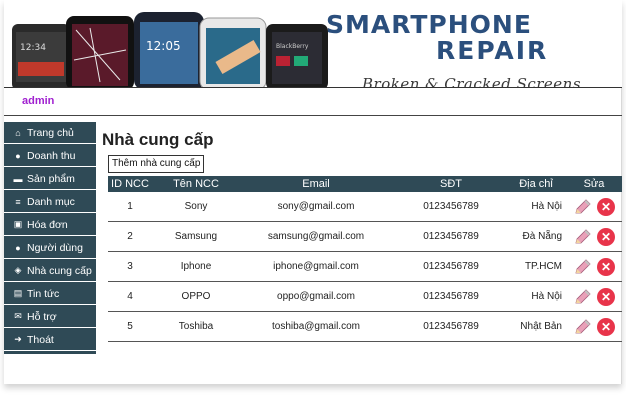  What do you see at coordinates (130, 206) in the screenshot?
I see `cell-id: 1` at bounding box center [130, 206].